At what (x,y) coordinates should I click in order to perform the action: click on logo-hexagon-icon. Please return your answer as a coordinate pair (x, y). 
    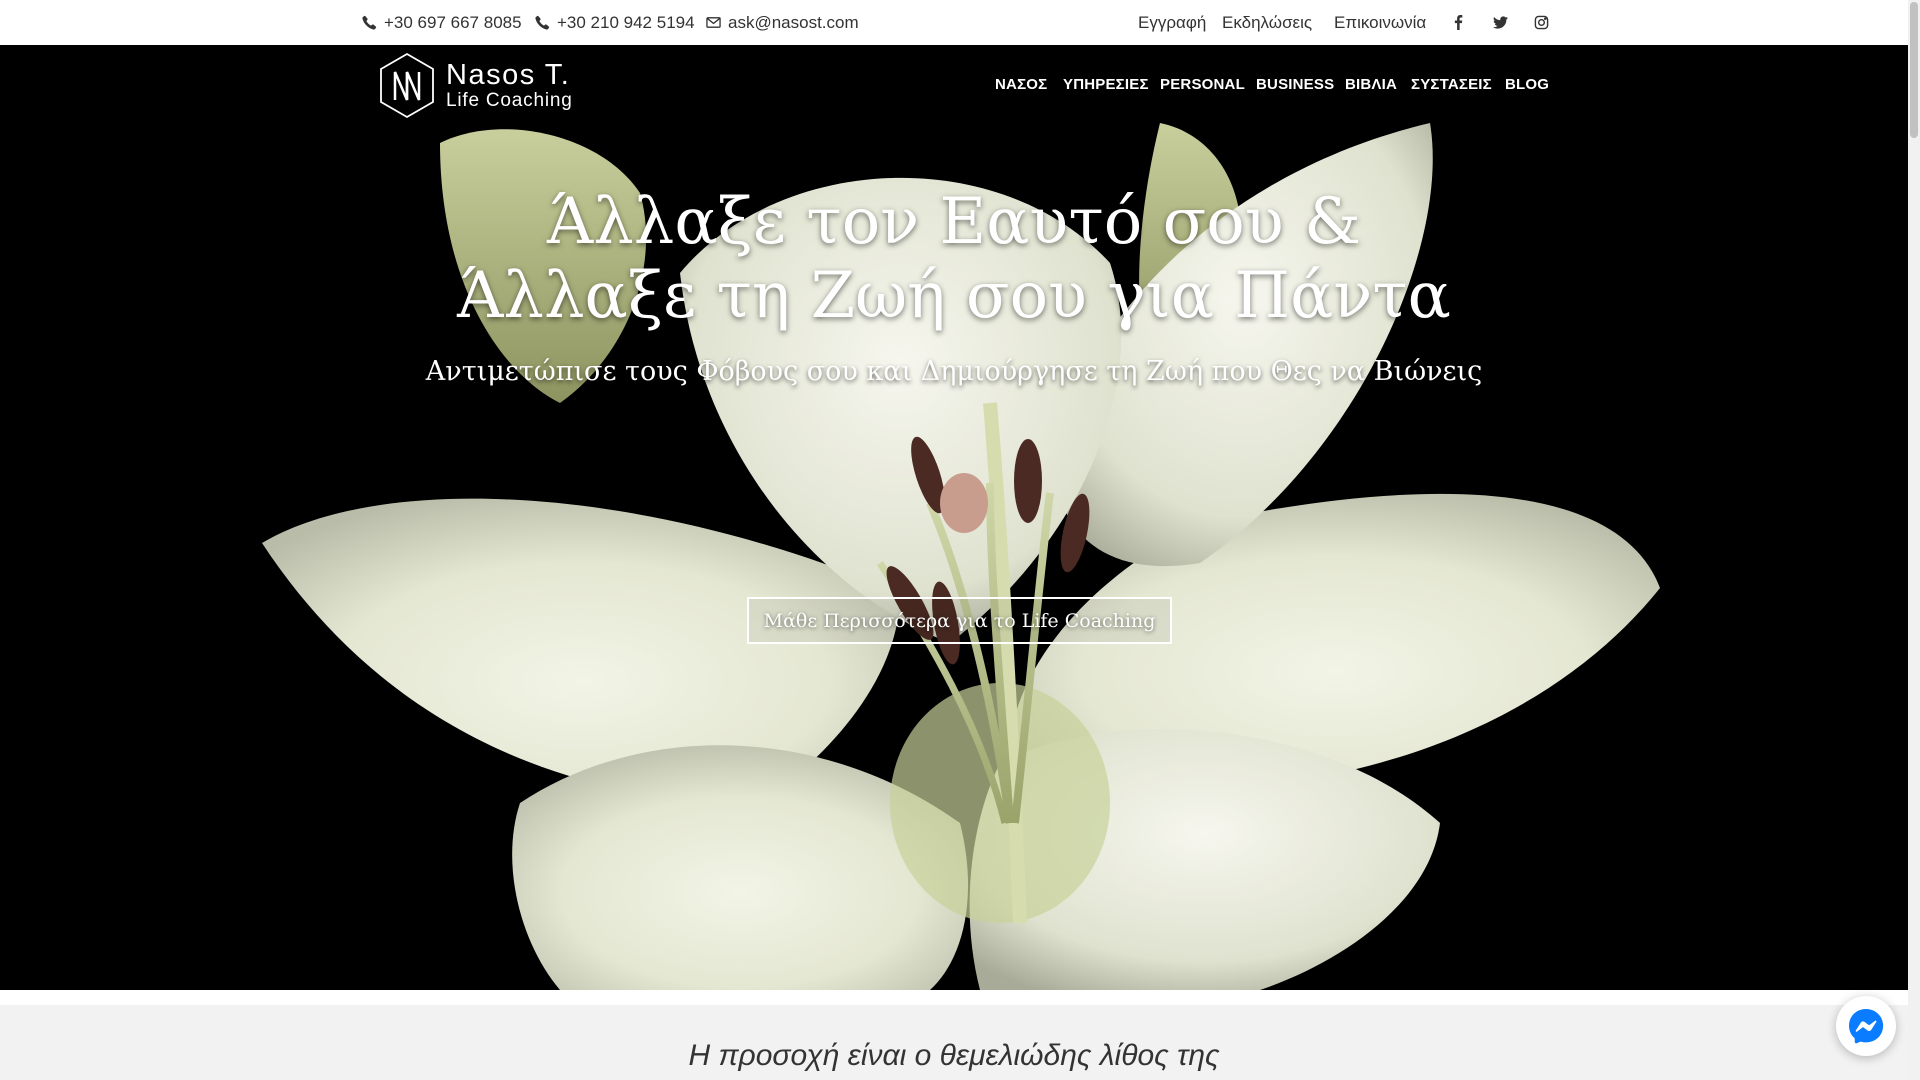
    Looking at the image, I should click on (407, 85).